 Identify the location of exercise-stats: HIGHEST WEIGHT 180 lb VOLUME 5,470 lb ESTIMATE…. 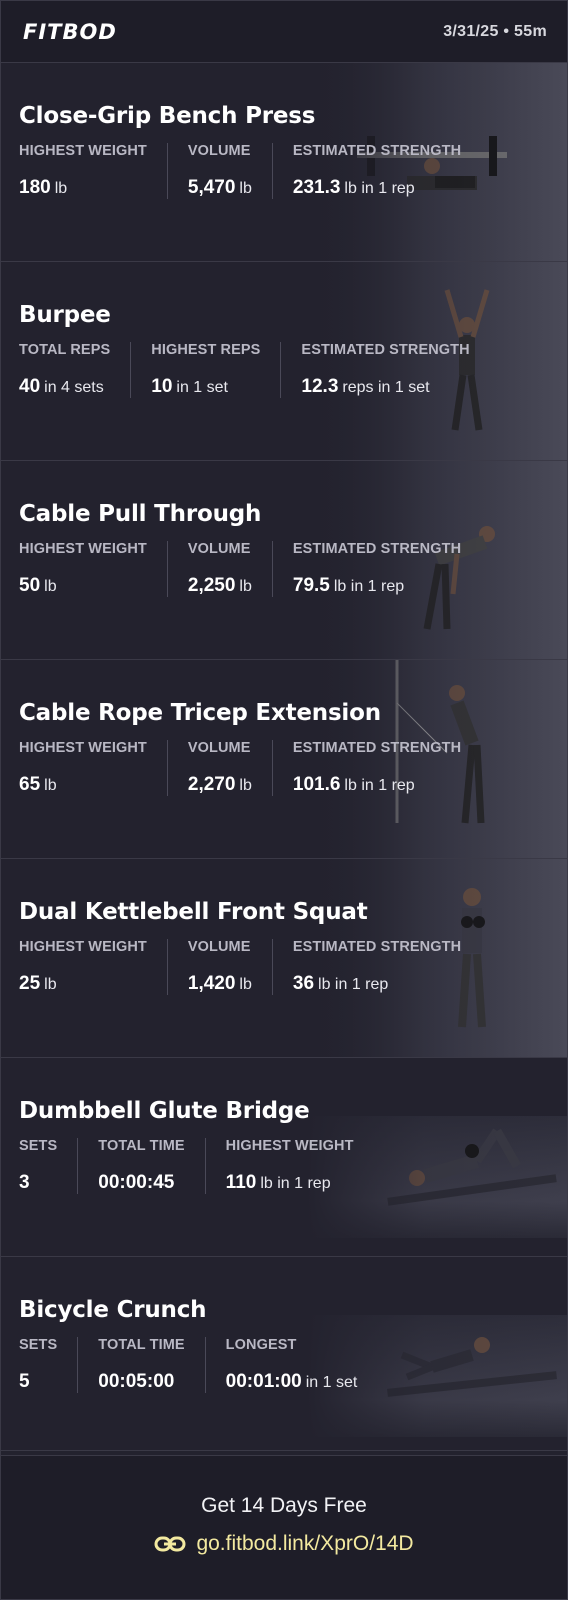
(293, 171).